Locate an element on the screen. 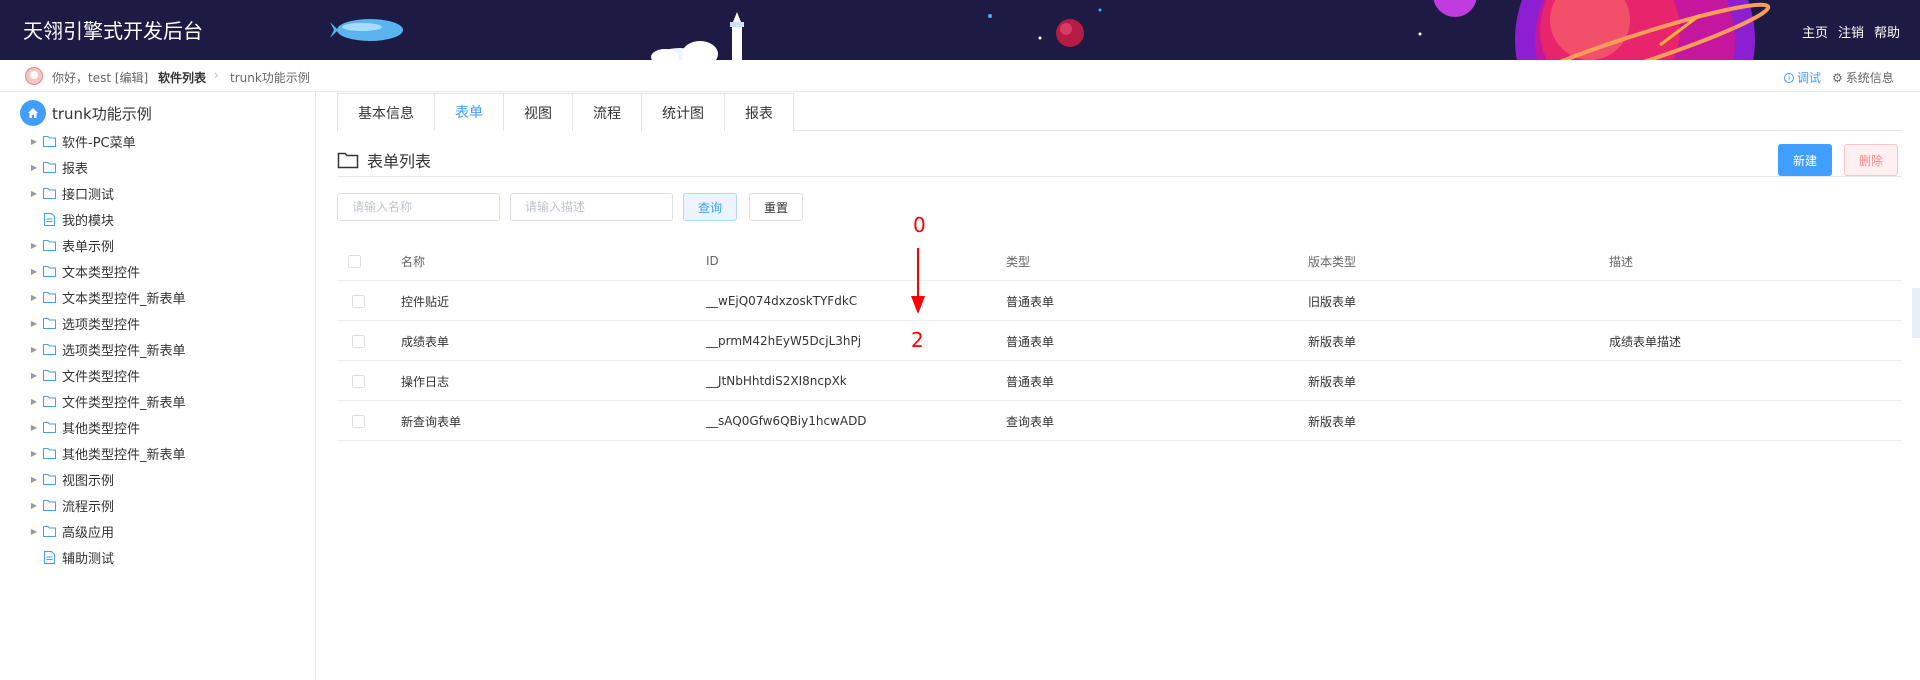 The image size is (1920, 680). app-title: 天翎引擎式开发后台 is located at coordinates (113, 31).